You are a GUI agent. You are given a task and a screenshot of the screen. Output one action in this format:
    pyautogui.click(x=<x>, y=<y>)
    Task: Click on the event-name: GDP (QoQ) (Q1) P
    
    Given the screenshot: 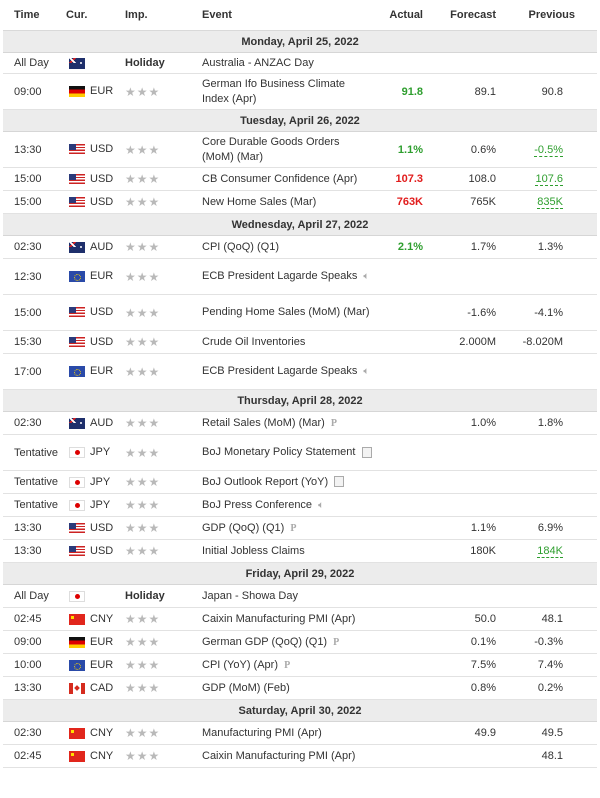 What is the action you would take?
    pyautogui.click(x=290, y=528)
    